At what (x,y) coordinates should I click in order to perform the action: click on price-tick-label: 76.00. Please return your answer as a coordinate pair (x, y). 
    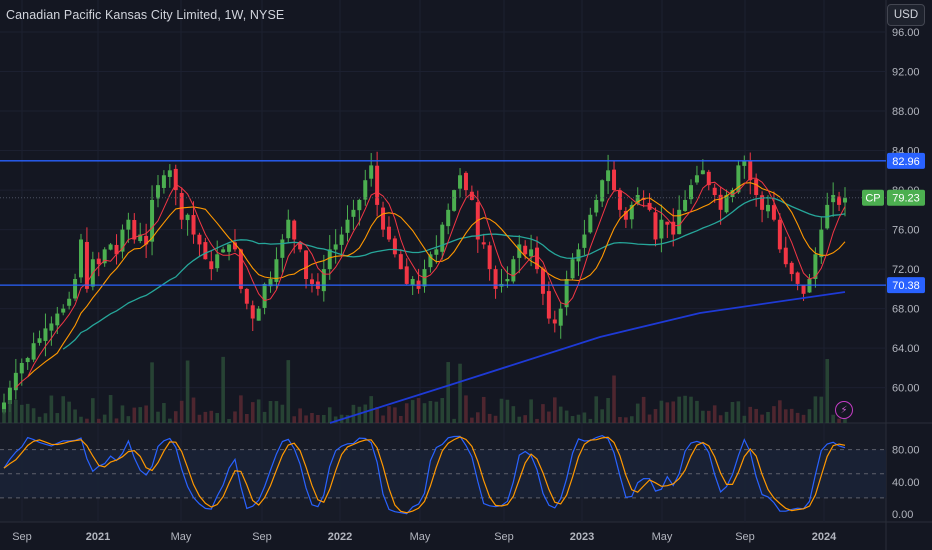
    Looking at the image, I should click on (906, 231).